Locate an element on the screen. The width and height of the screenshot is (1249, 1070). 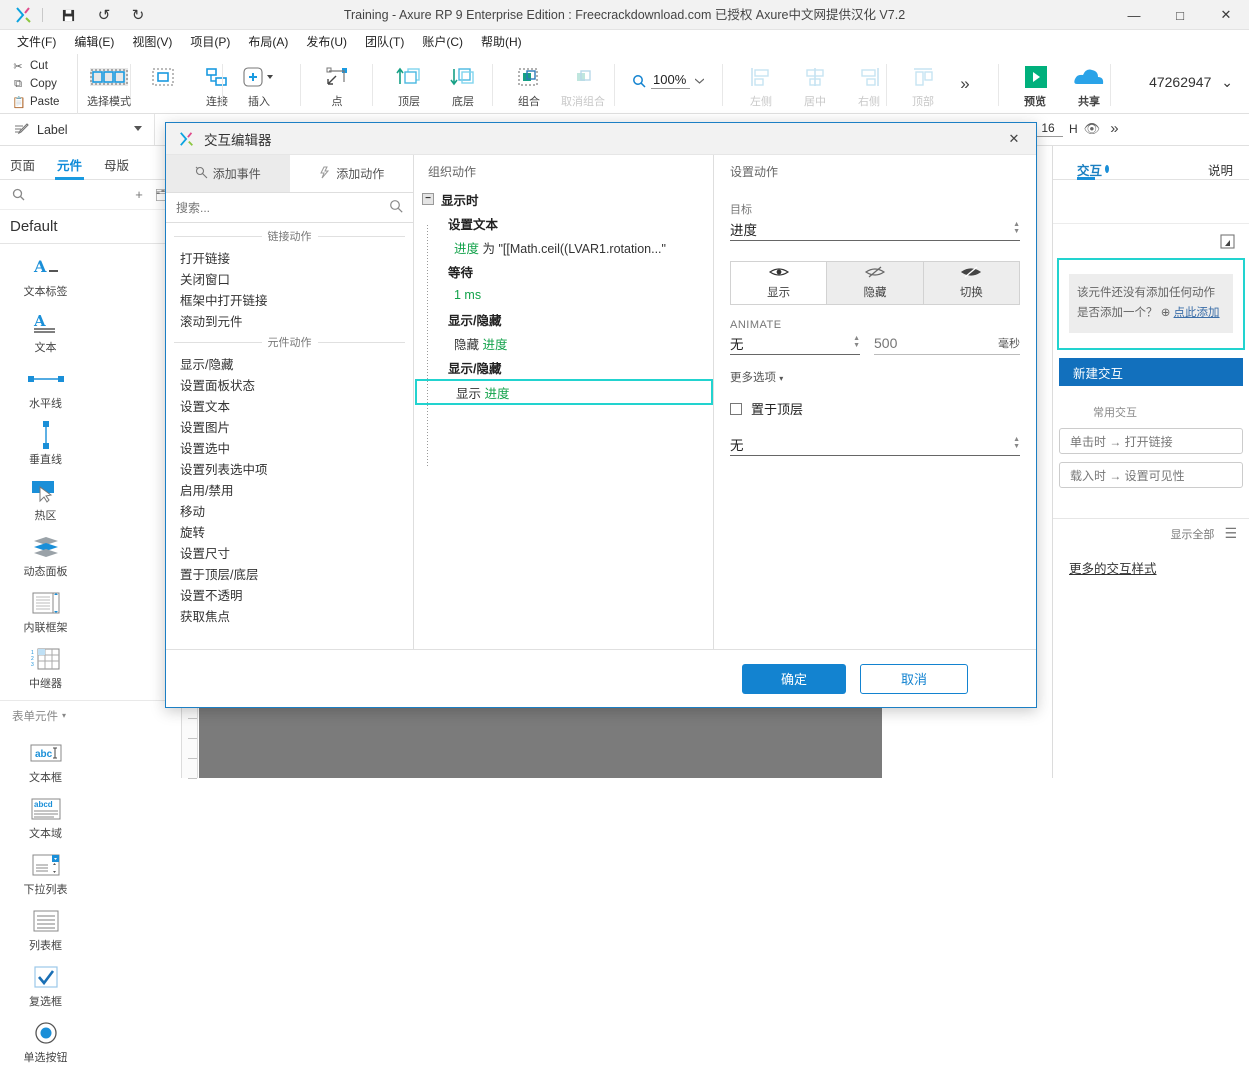
widget-dynamic-panel: 动态面板 is located at coordinates (45, 556).